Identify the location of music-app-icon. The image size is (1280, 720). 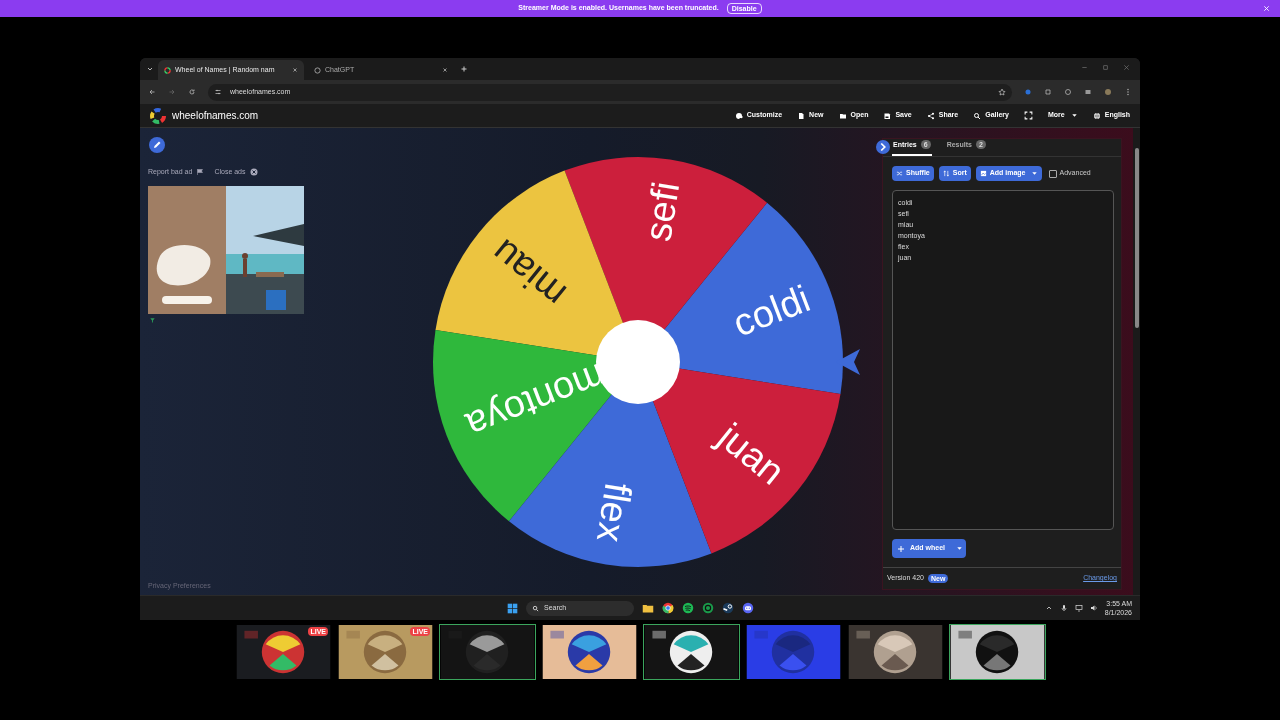
(688, 608).